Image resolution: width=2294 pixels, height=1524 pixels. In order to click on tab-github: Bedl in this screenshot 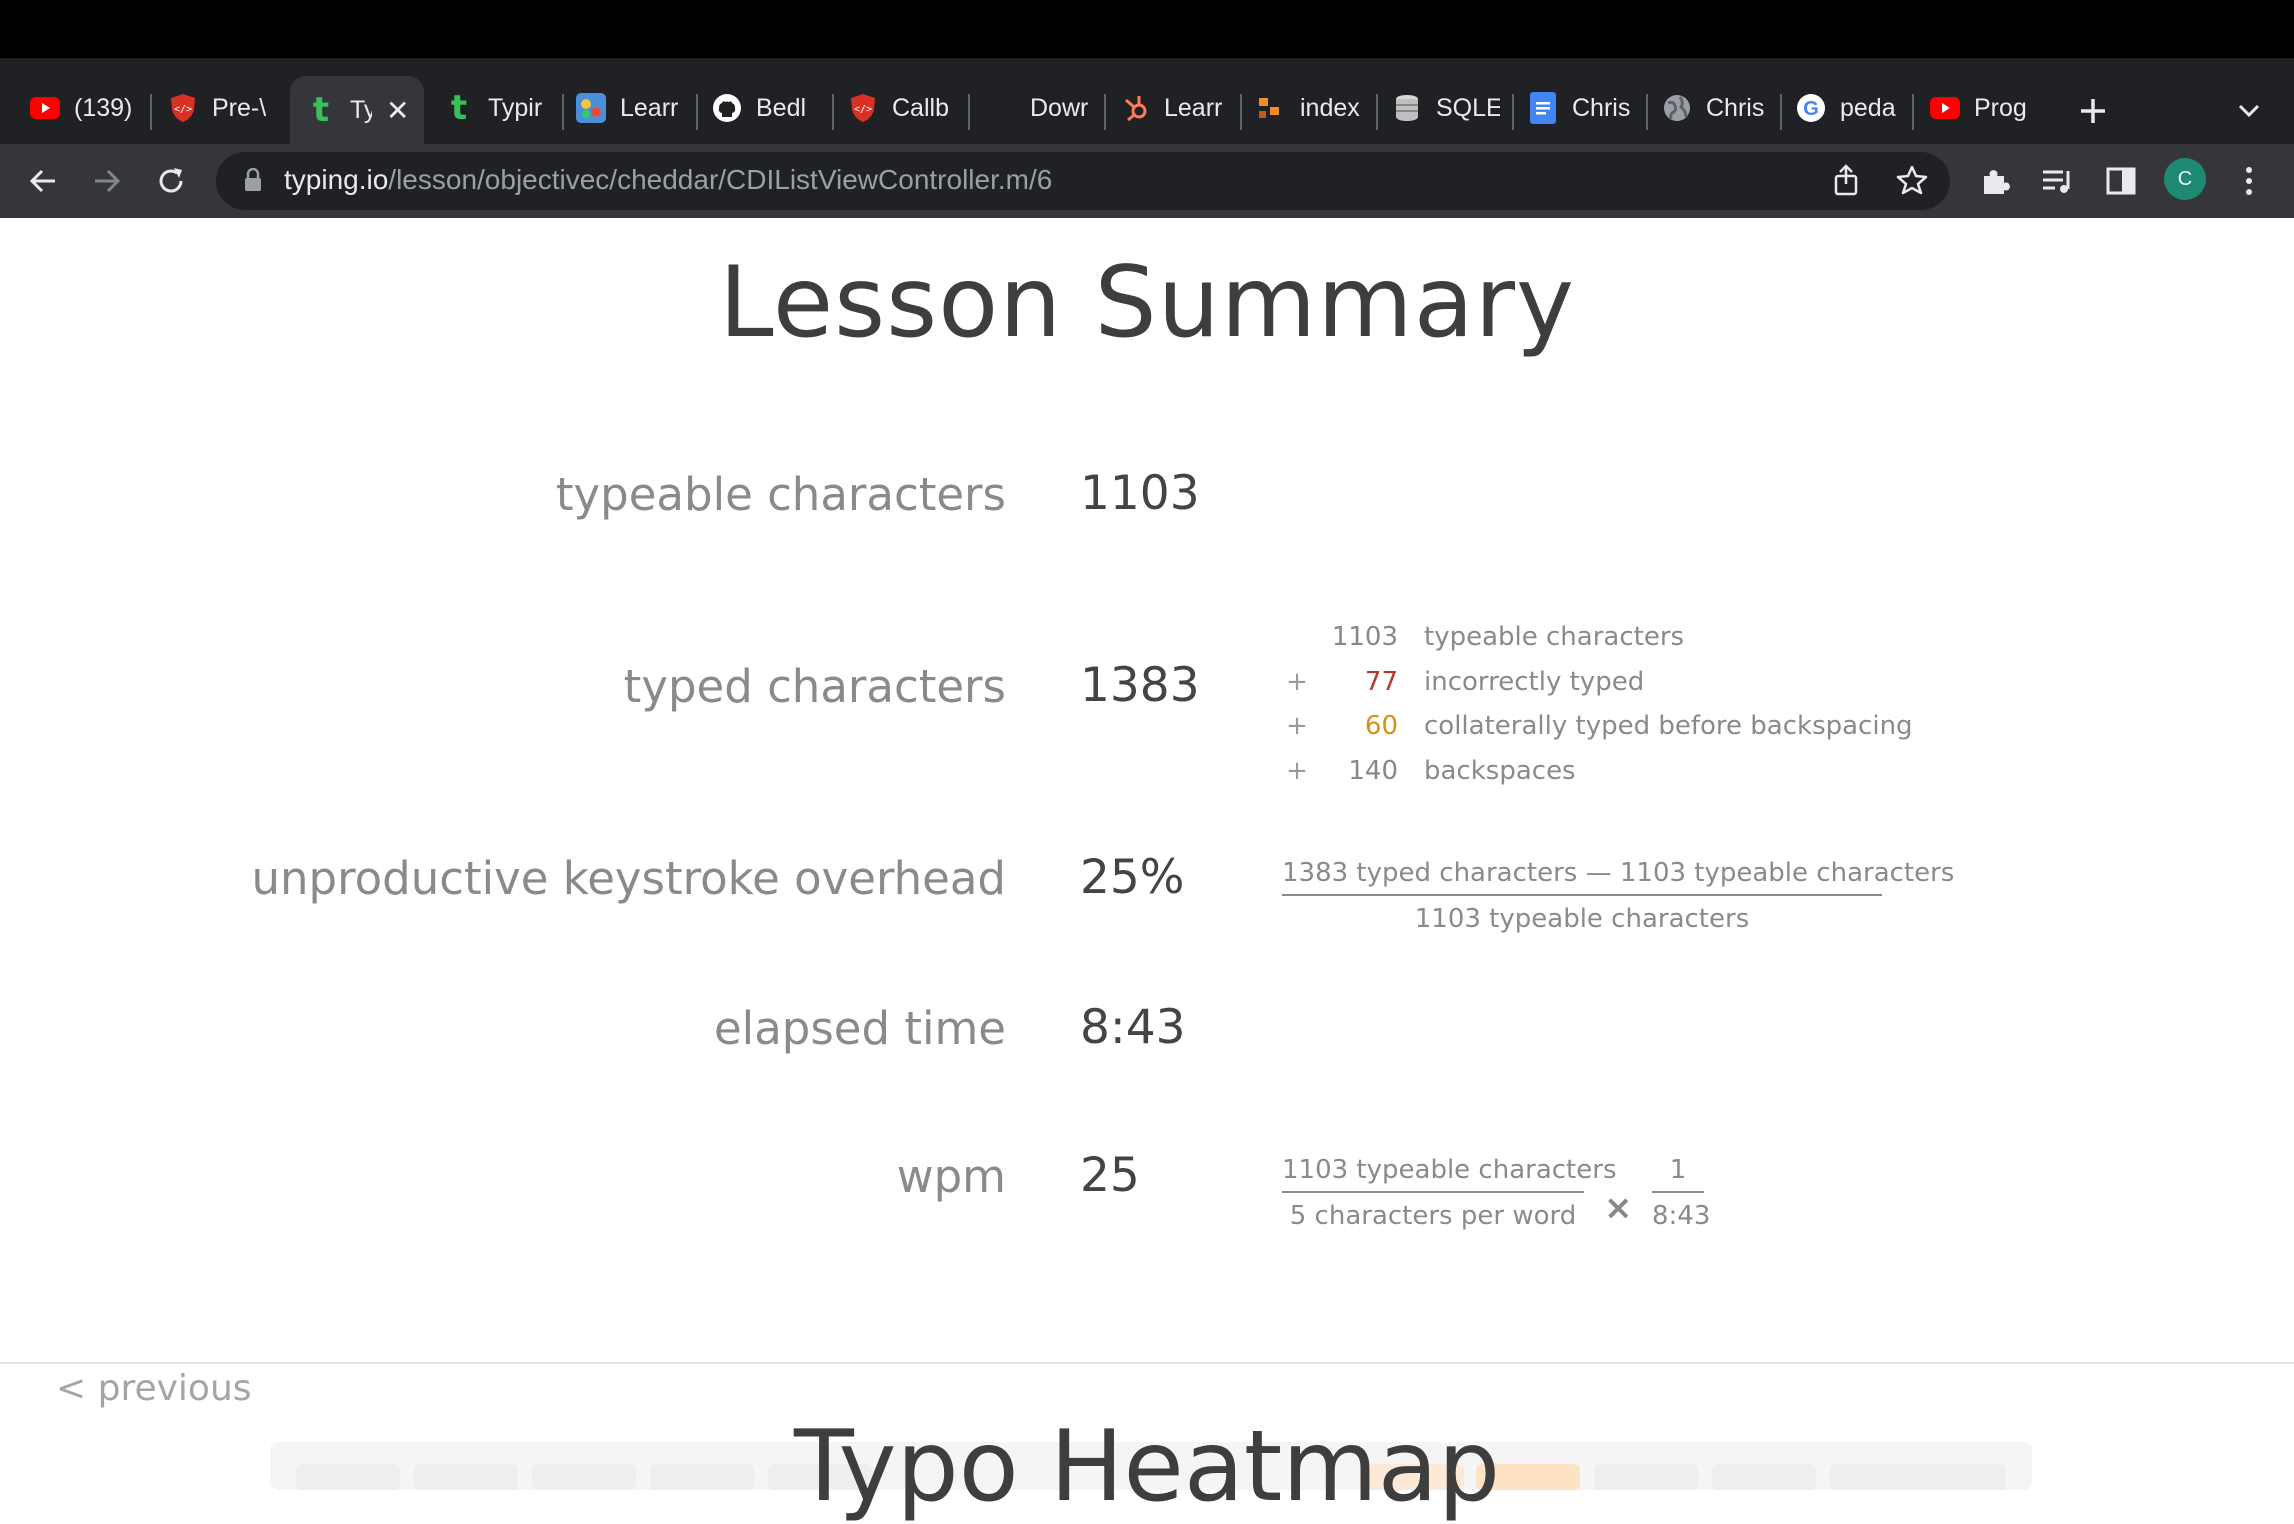, I will do `click(765, 108)`.